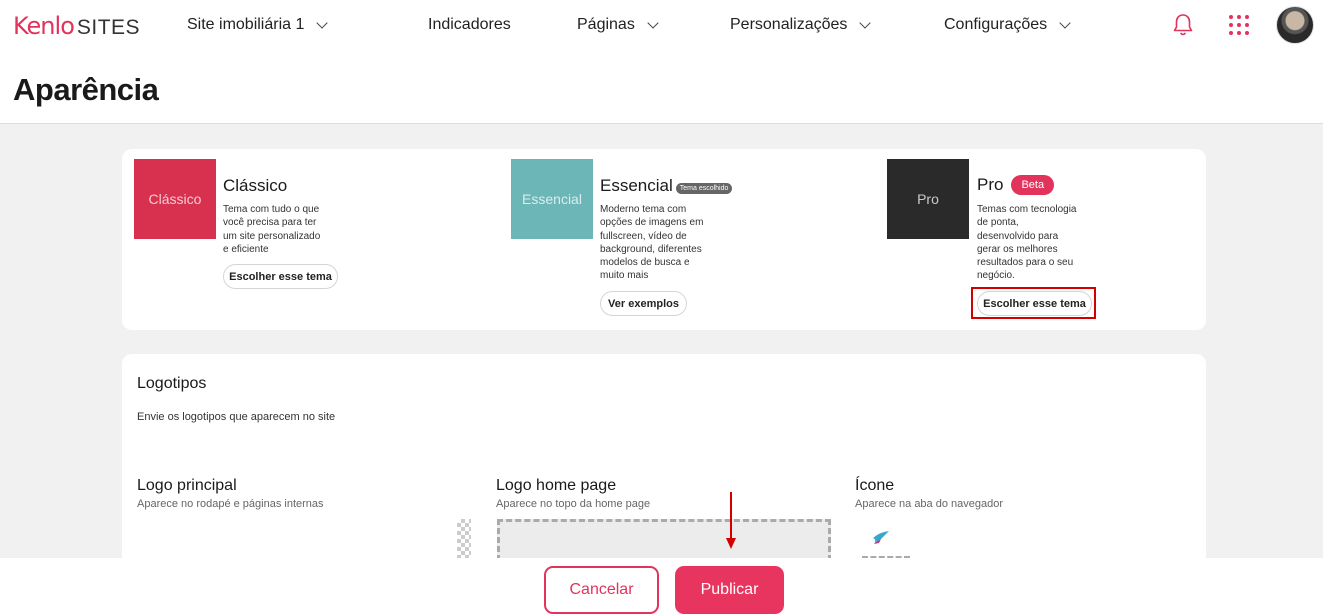 The image size is (1323, 616). Describe the element at coordinates (789, 24) in the screenshot. I see `nav-personalizations-label: Personalizações` at that location.